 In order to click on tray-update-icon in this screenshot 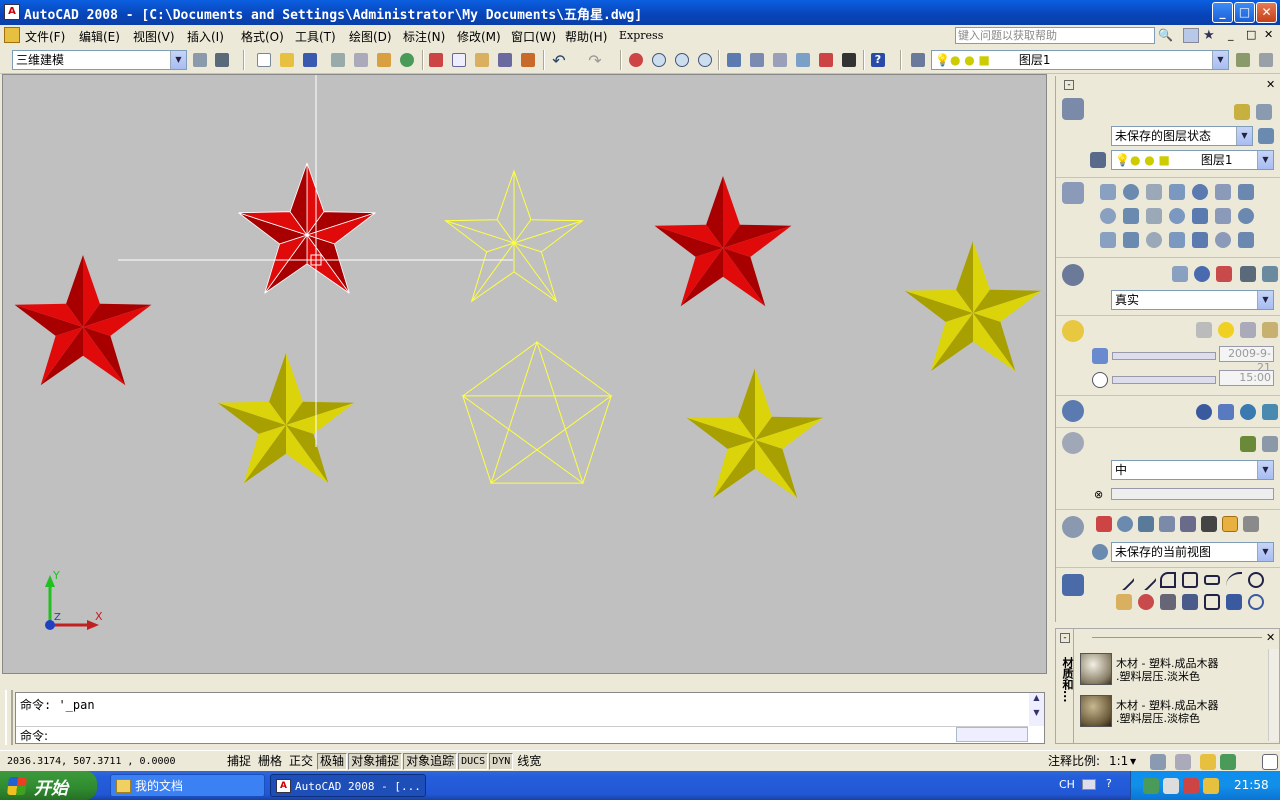, I will do `click(1211, 786)`.